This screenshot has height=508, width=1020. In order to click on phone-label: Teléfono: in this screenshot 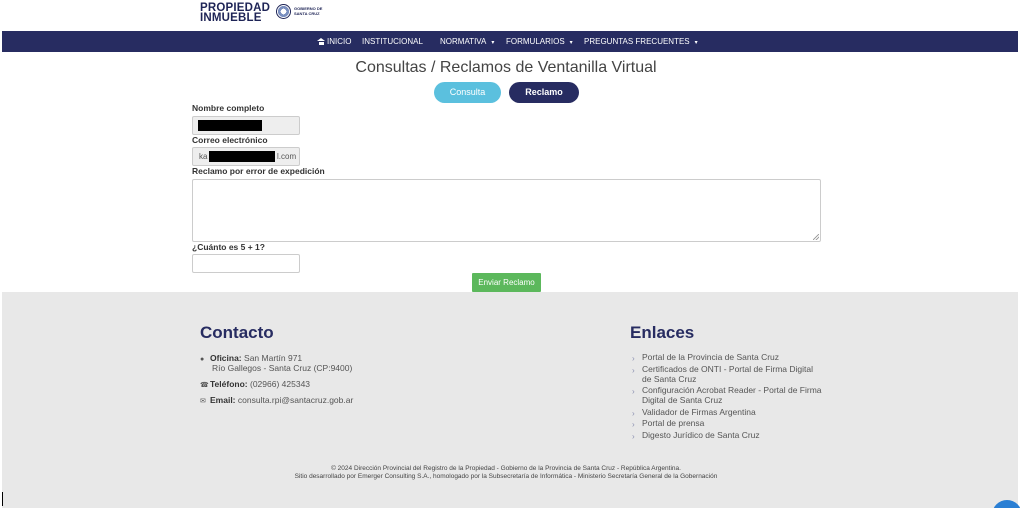, I will do `click(229, 384)`.